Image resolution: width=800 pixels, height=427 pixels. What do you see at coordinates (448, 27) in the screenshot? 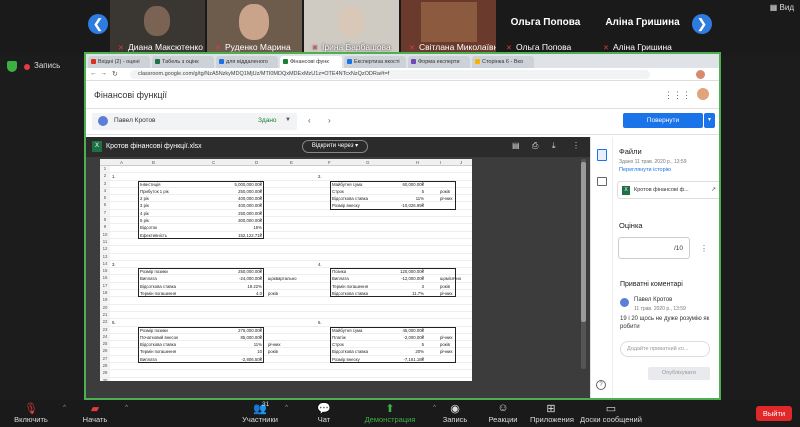
I see `participant-tile: ✕ Світлана Миколаївна` at bounding box center [448, 27].